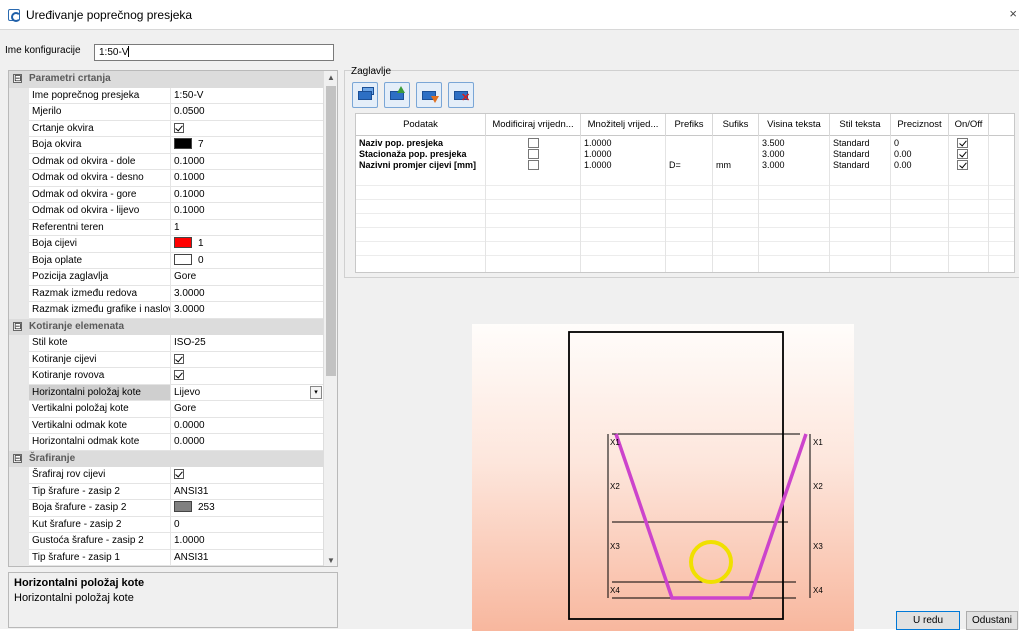 The image size is (1019, 634). Describe the element at coordinates (247, 508) in the screenshot. I see `property-value: 253` at that location.